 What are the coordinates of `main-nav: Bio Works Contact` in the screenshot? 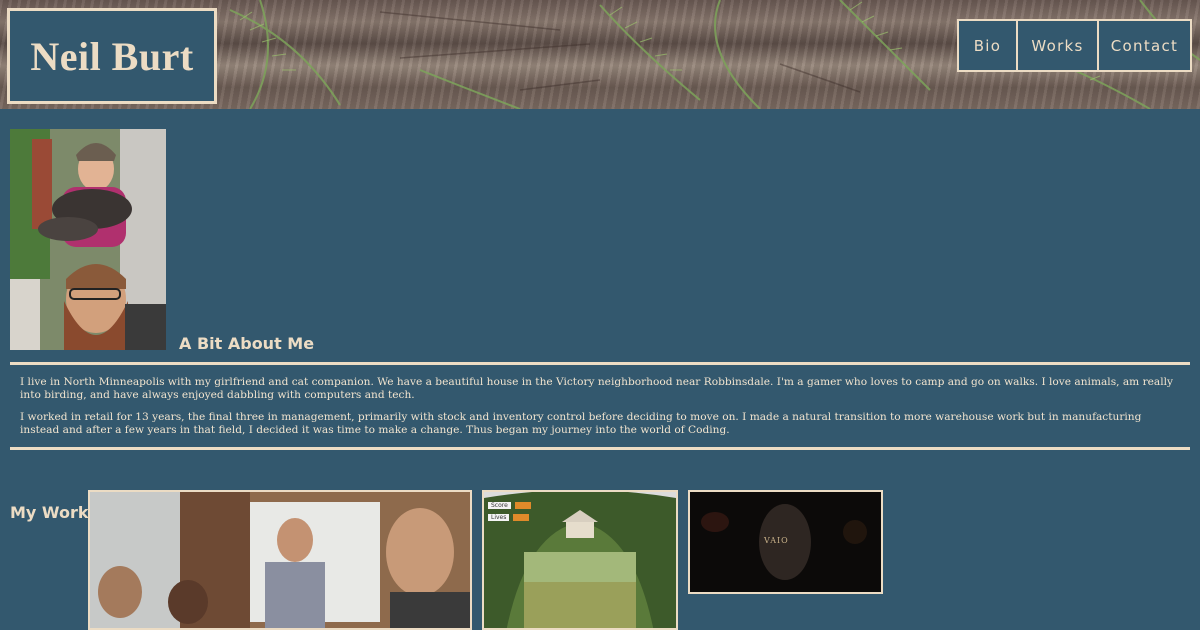 It's located at (1074, 45).